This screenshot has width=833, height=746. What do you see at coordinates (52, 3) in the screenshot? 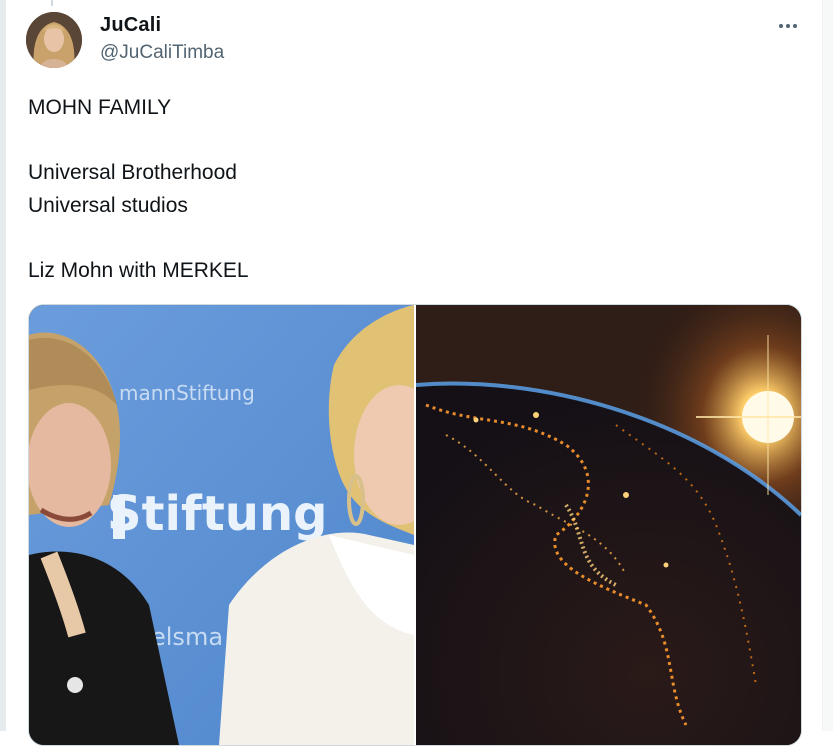
I see `thread-connector` at bounding box center [52, 3].